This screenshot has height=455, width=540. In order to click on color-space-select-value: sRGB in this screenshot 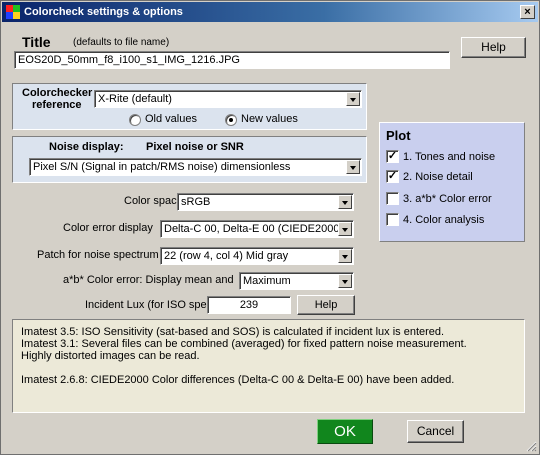, I will do `click(196, 202)`.